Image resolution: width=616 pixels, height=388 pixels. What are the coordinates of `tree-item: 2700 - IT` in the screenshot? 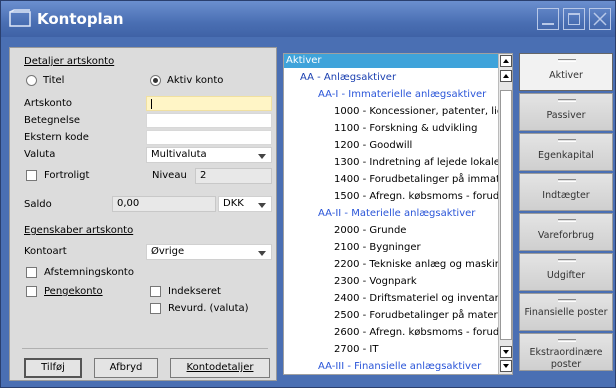 It's located at (416, 349).